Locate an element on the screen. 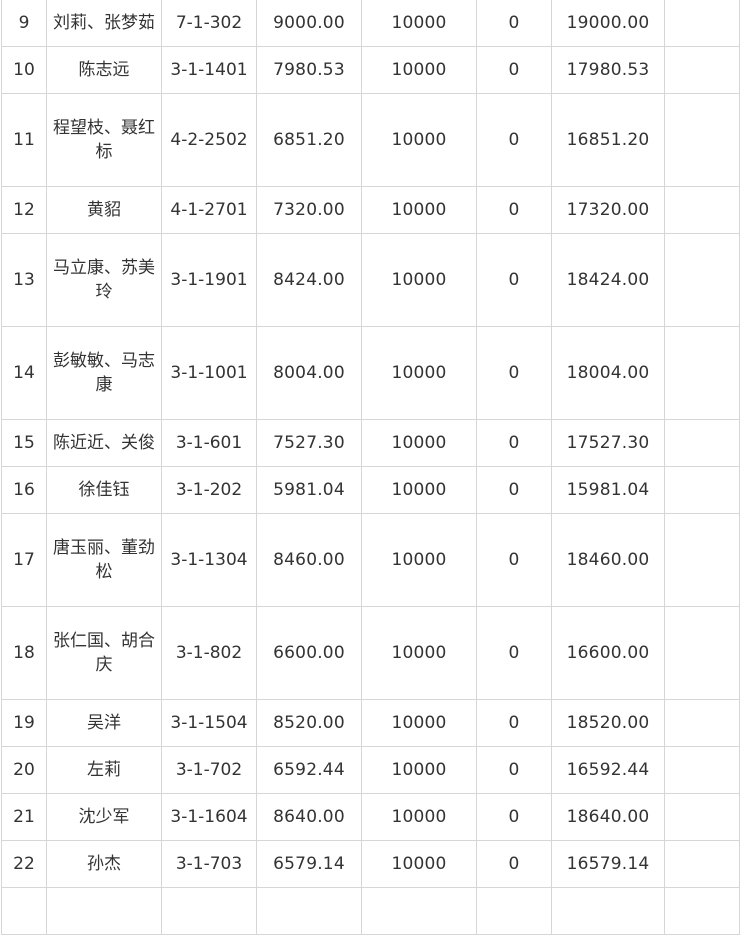  zero-value-cell is located at coordinates (514, 911).